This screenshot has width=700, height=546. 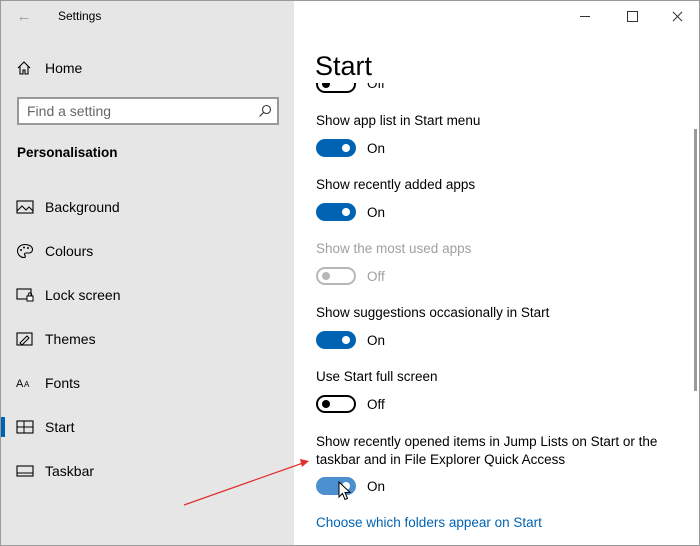 What do you see at coordinates (147, 17) in the screenshot?
I see `title-bar: ← Settings` at bounding box center [147, 17].